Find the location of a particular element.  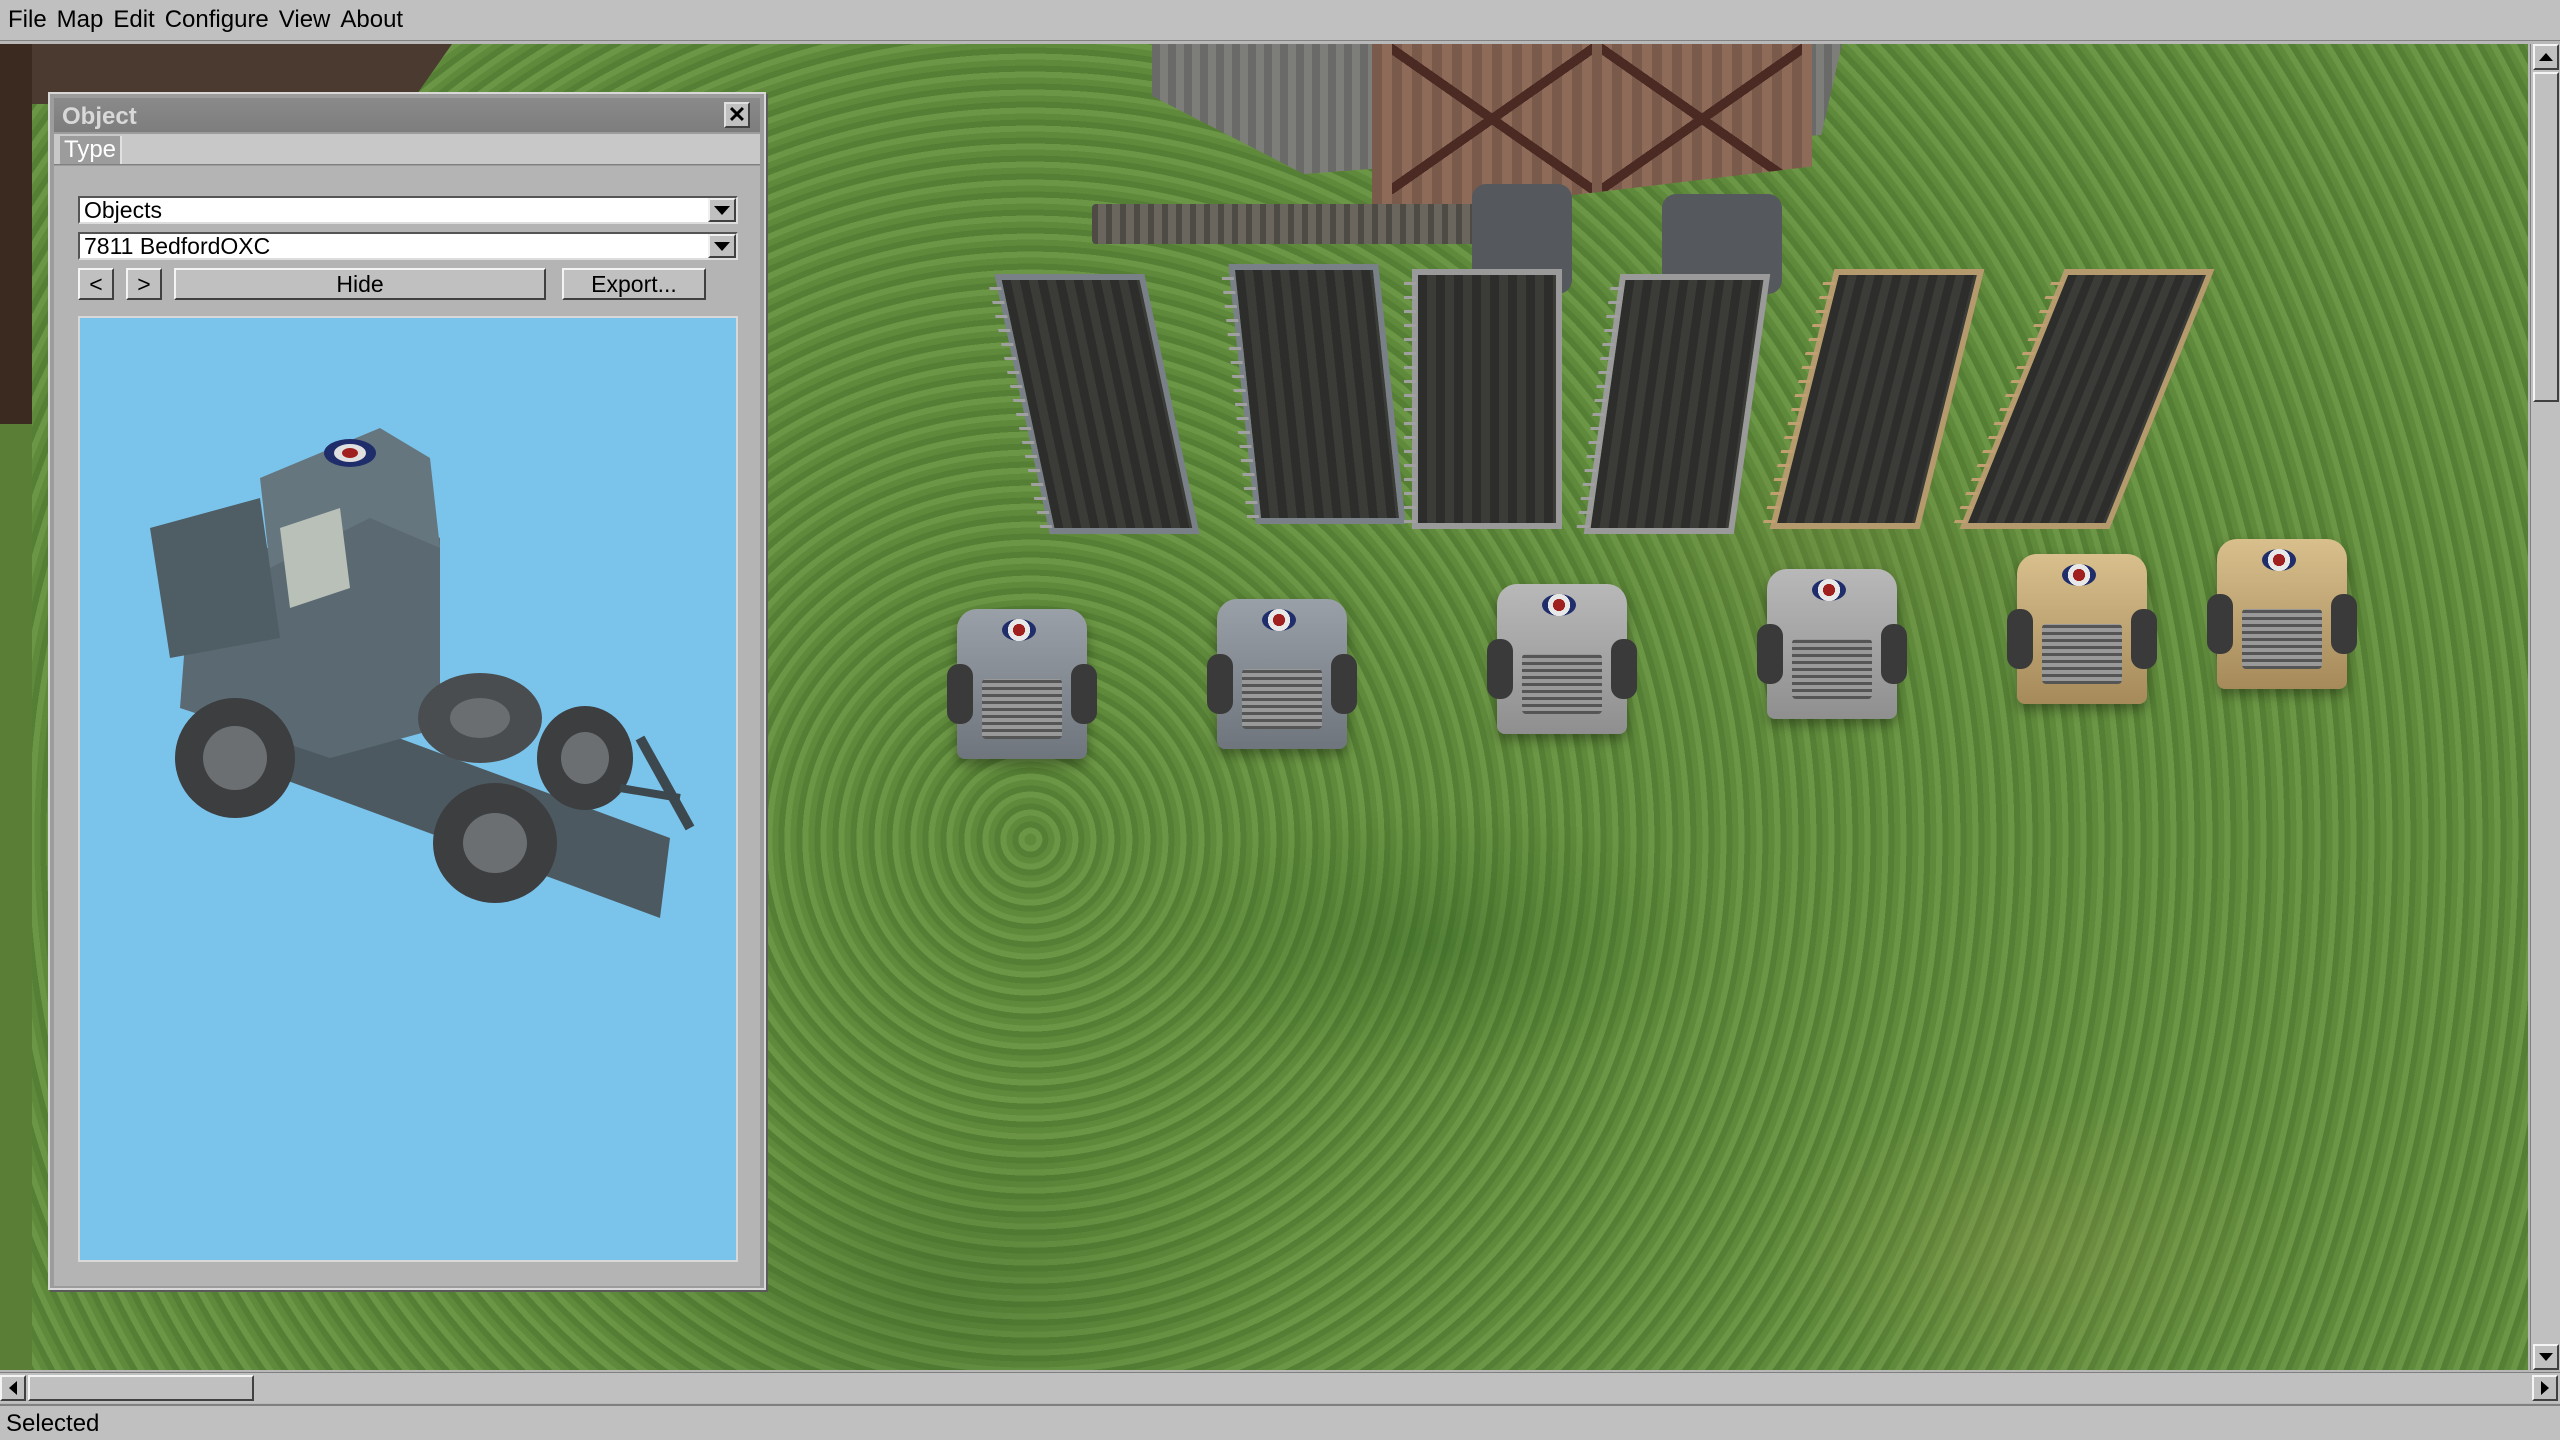

menu-bar: File Map Edit Configure View About is located at coordinates (1280, 20).